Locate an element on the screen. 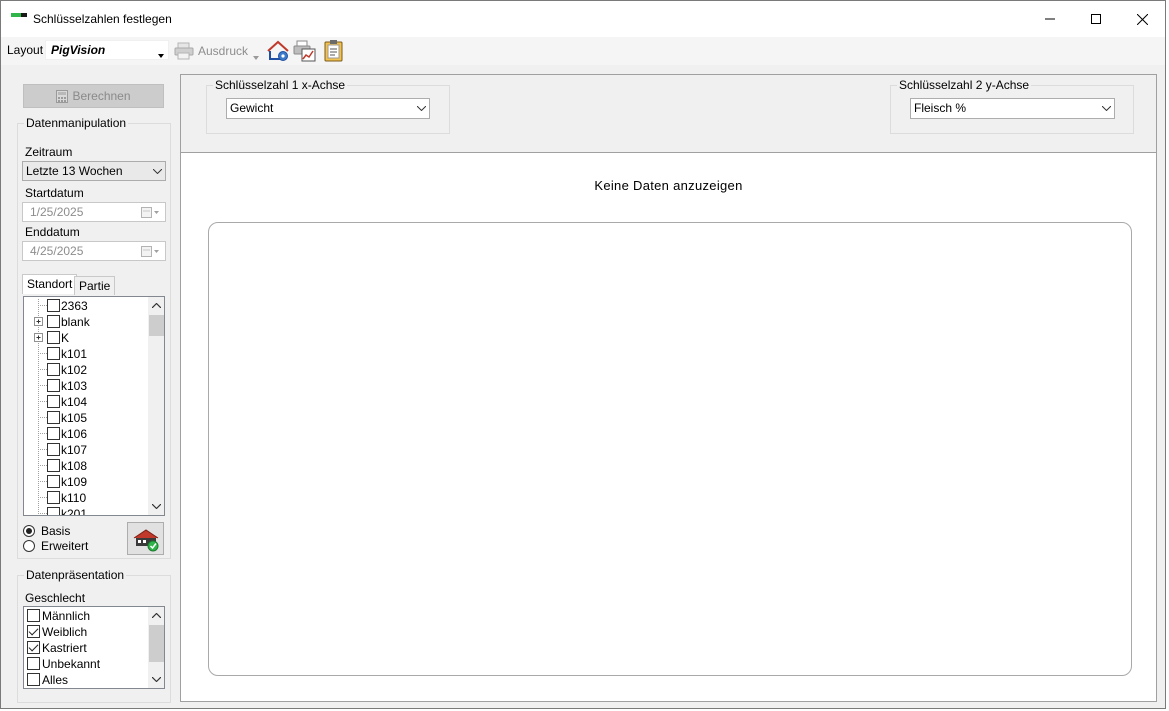 The image size is (1169, 711). minimize-button is located at coordinates (1050, 19).